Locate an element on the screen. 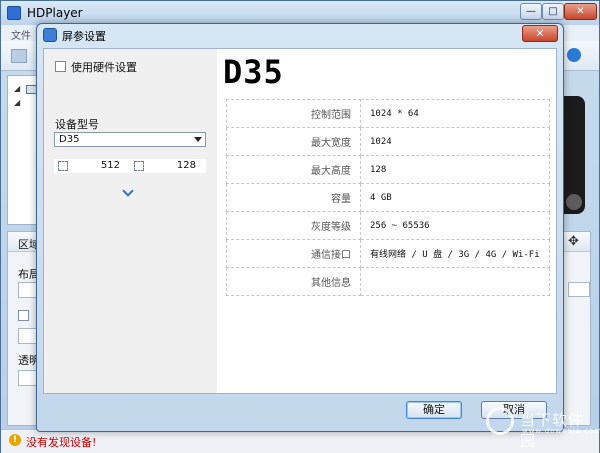  width-icon is located at coordinates (63, 166).